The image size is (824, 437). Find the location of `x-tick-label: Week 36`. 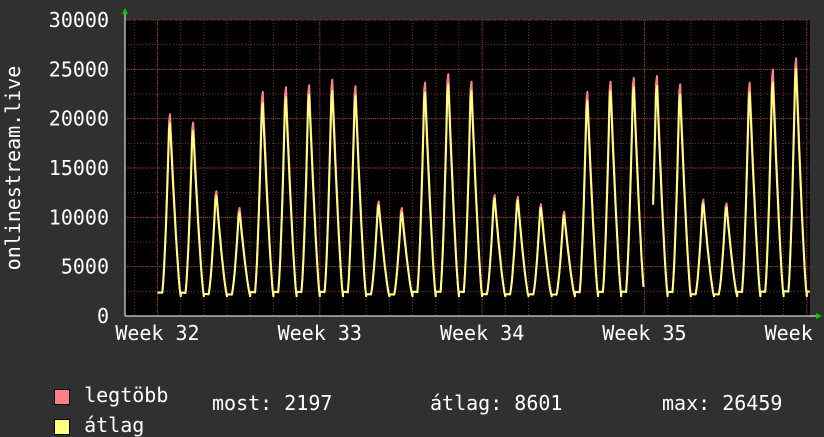

x-tick-label: Week 36 is located at coordinates (794, 333).